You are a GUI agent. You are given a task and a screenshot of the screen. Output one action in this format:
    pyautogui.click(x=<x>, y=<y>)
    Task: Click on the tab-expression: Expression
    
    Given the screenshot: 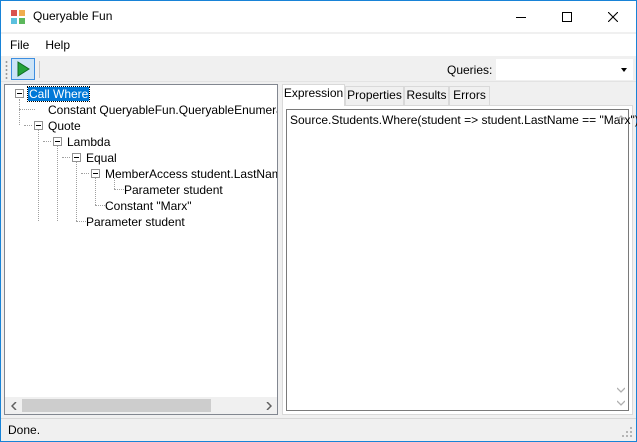 What is the action you would take?
    pyautogui.click(x=313, y=95)
    